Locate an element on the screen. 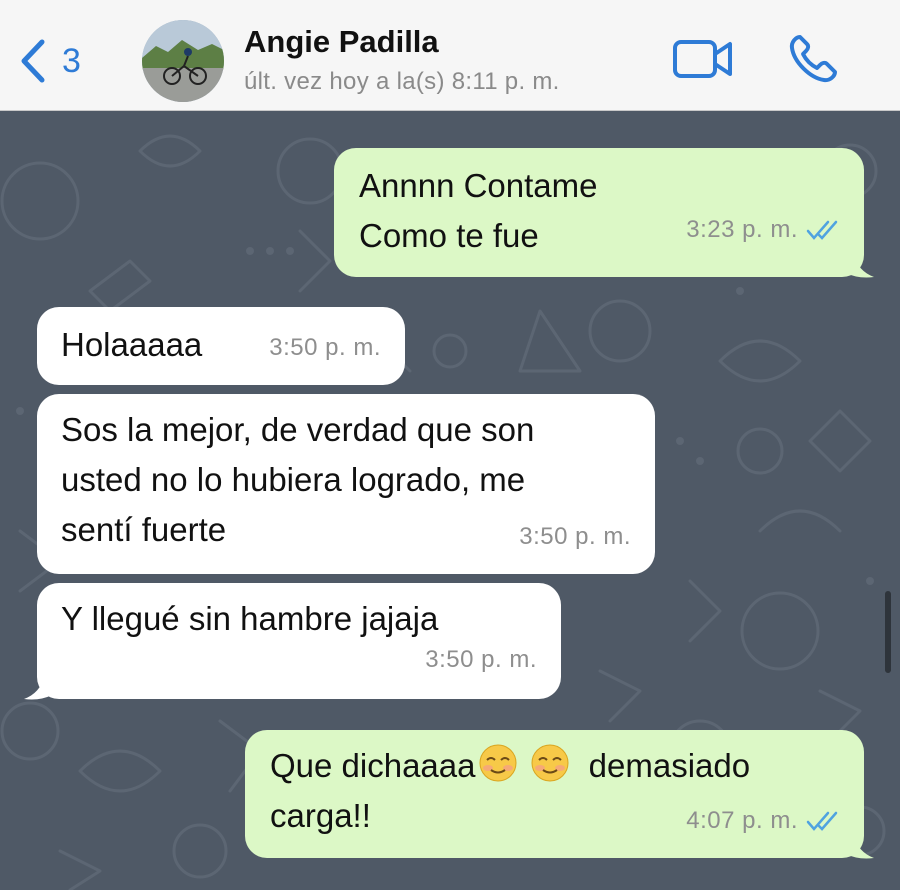  unread-count: 3 is located at coordinates (71, 60).